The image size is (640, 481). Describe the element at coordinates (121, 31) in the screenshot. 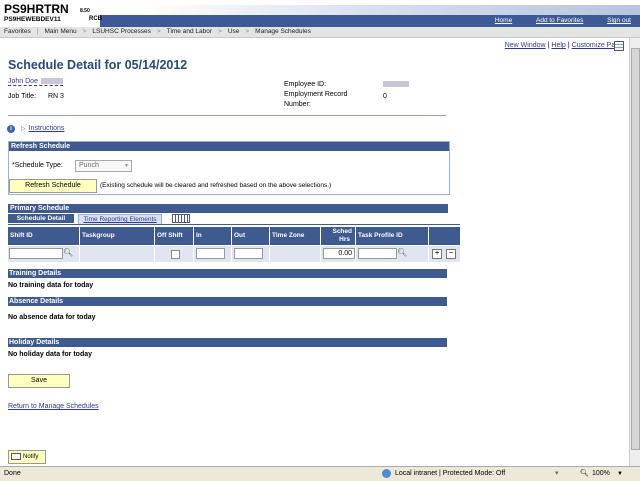

I see `breadcrumb-lsuhsc-processes: LSUHSC Processes` at that location.